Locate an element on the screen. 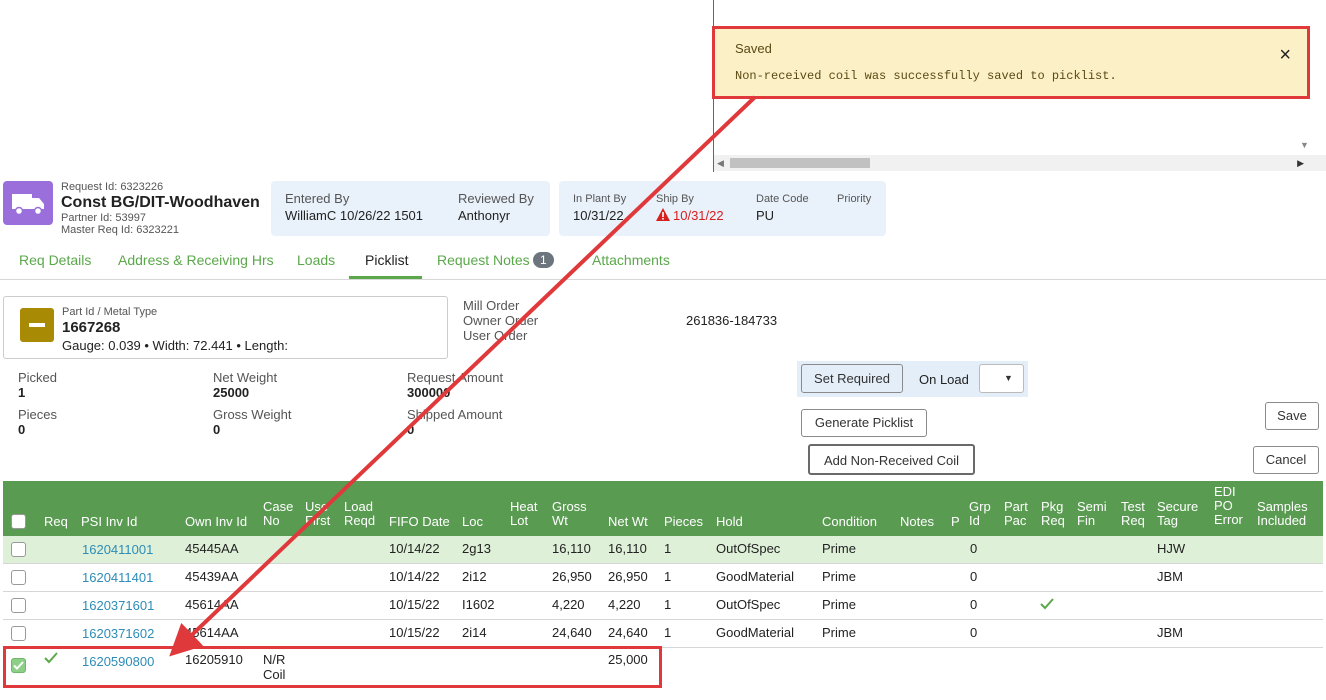 This screenshot has width=1326, height=700. col-hold: Hold is located at coordinates (729, 522).